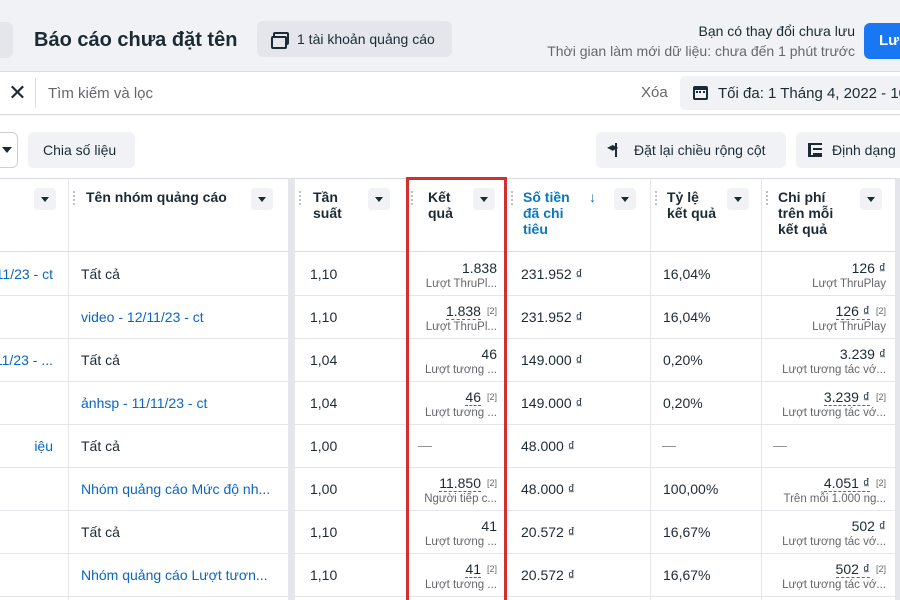 This screenshot has width=900, height=600. I want to click on breakdown-button: Chia số liệu, so click(81, 150).